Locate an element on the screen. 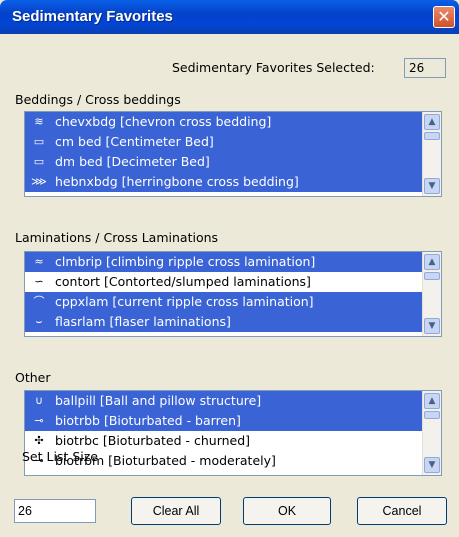 This screenshot has width=459, height=537. list-size-label: Set List Size is located at coordinates (60, 456).